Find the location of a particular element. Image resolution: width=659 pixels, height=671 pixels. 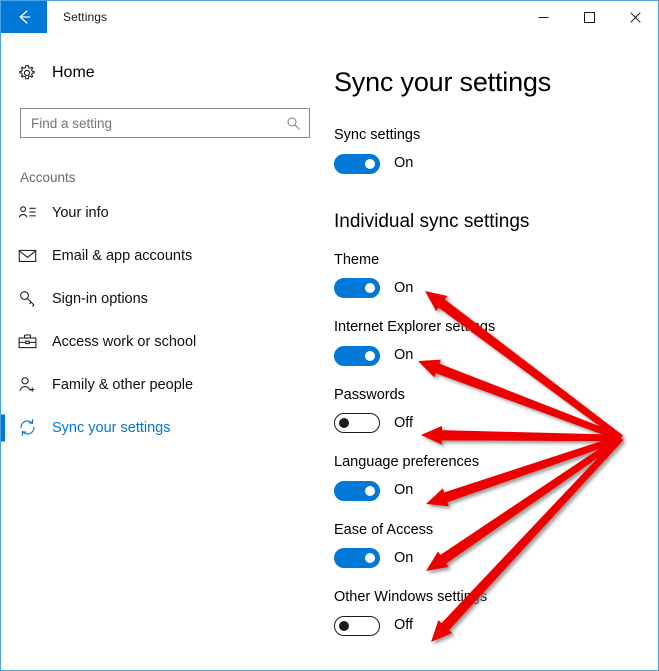

title-bar: Settings is located at coordinates (329, 17).